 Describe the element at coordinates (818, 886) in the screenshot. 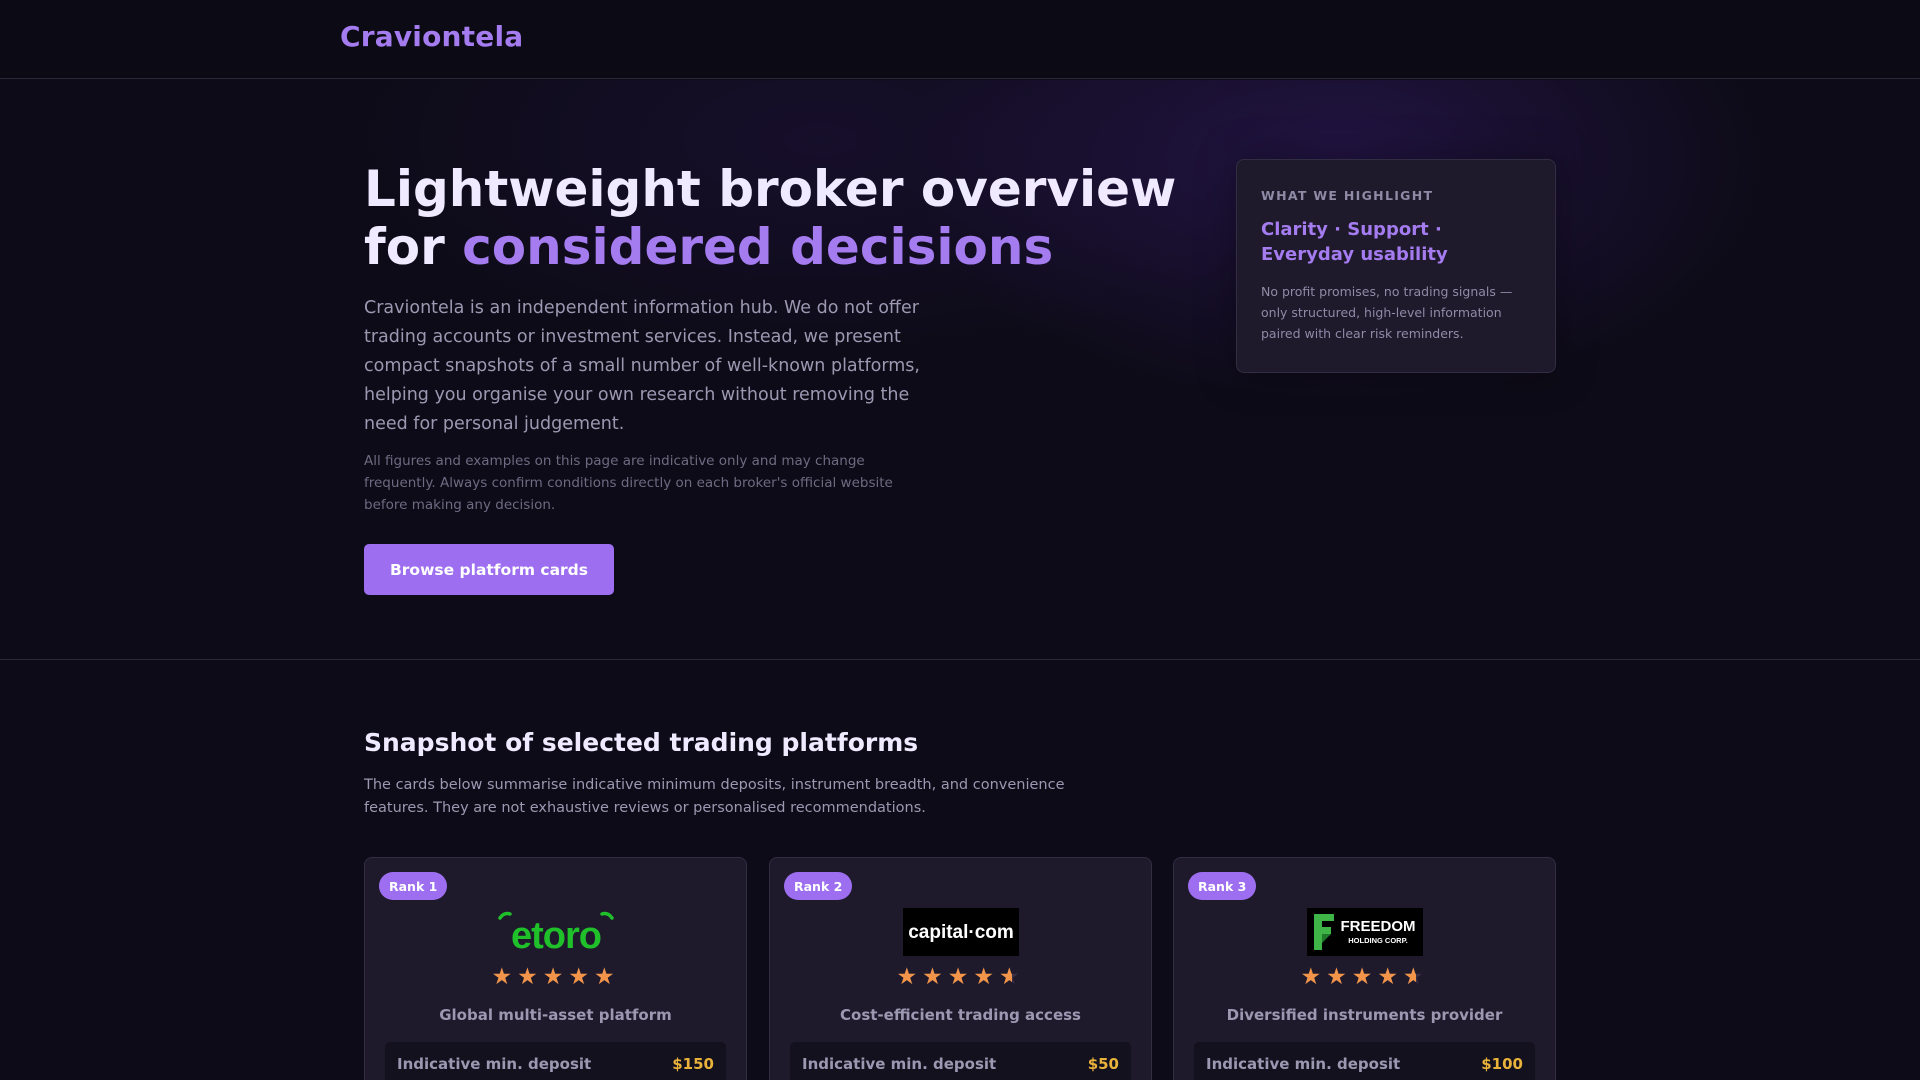

I see `rank-badge: Rank 2` at that location.